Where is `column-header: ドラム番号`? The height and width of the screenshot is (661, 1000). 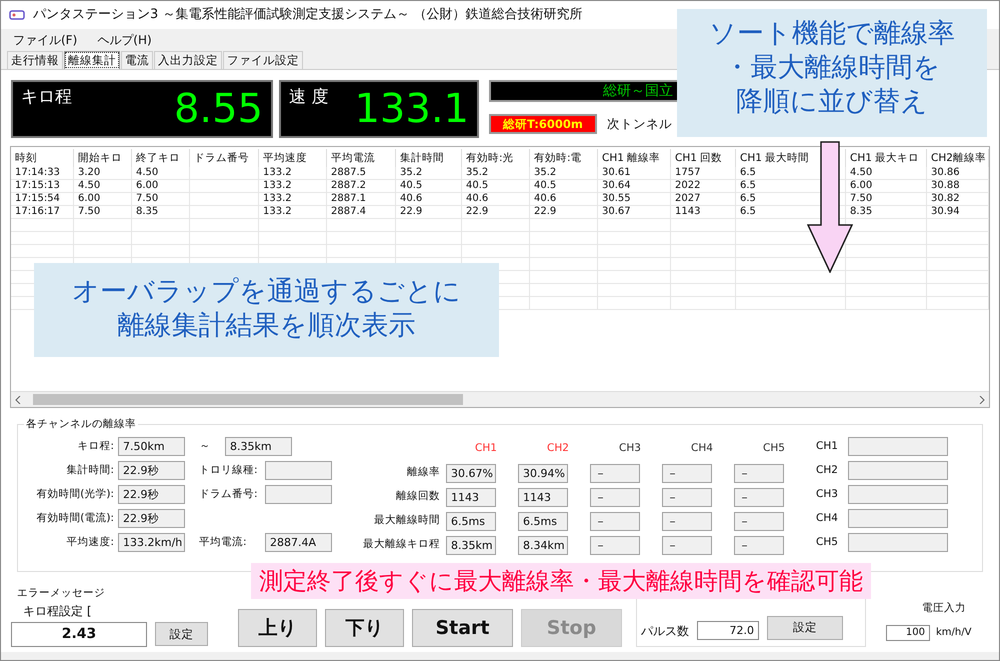 column-header: ドラム番号 is located at coordinates (224, 158).